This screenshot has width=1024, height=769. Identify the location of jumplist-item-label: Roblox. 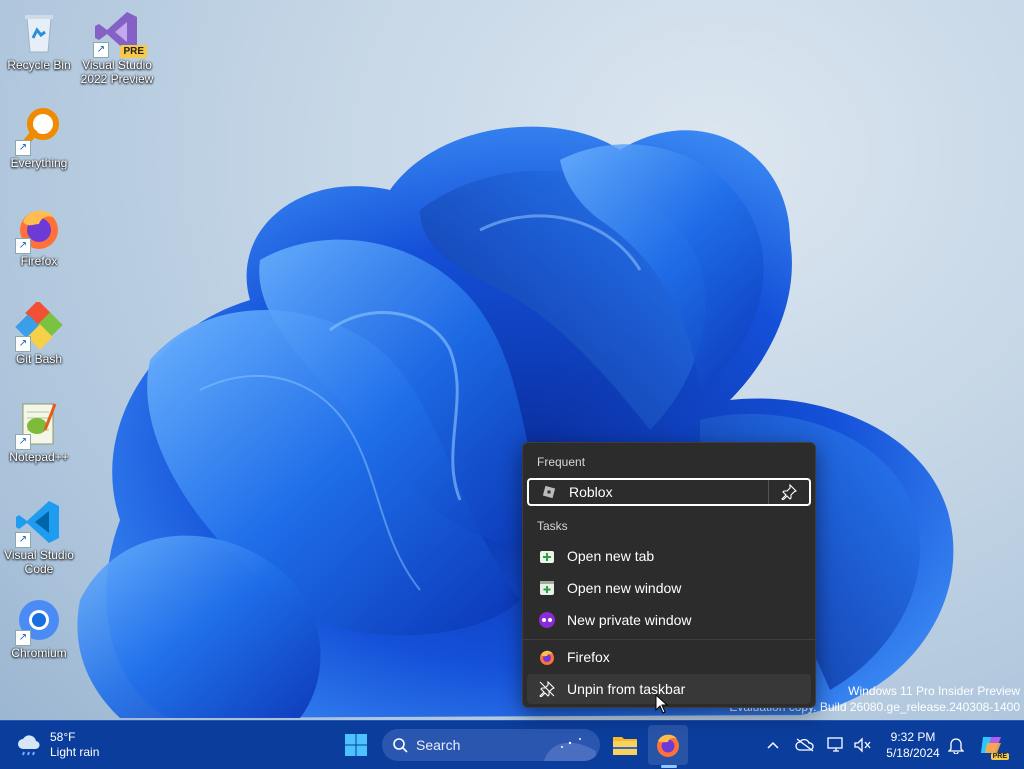
(591, 492).